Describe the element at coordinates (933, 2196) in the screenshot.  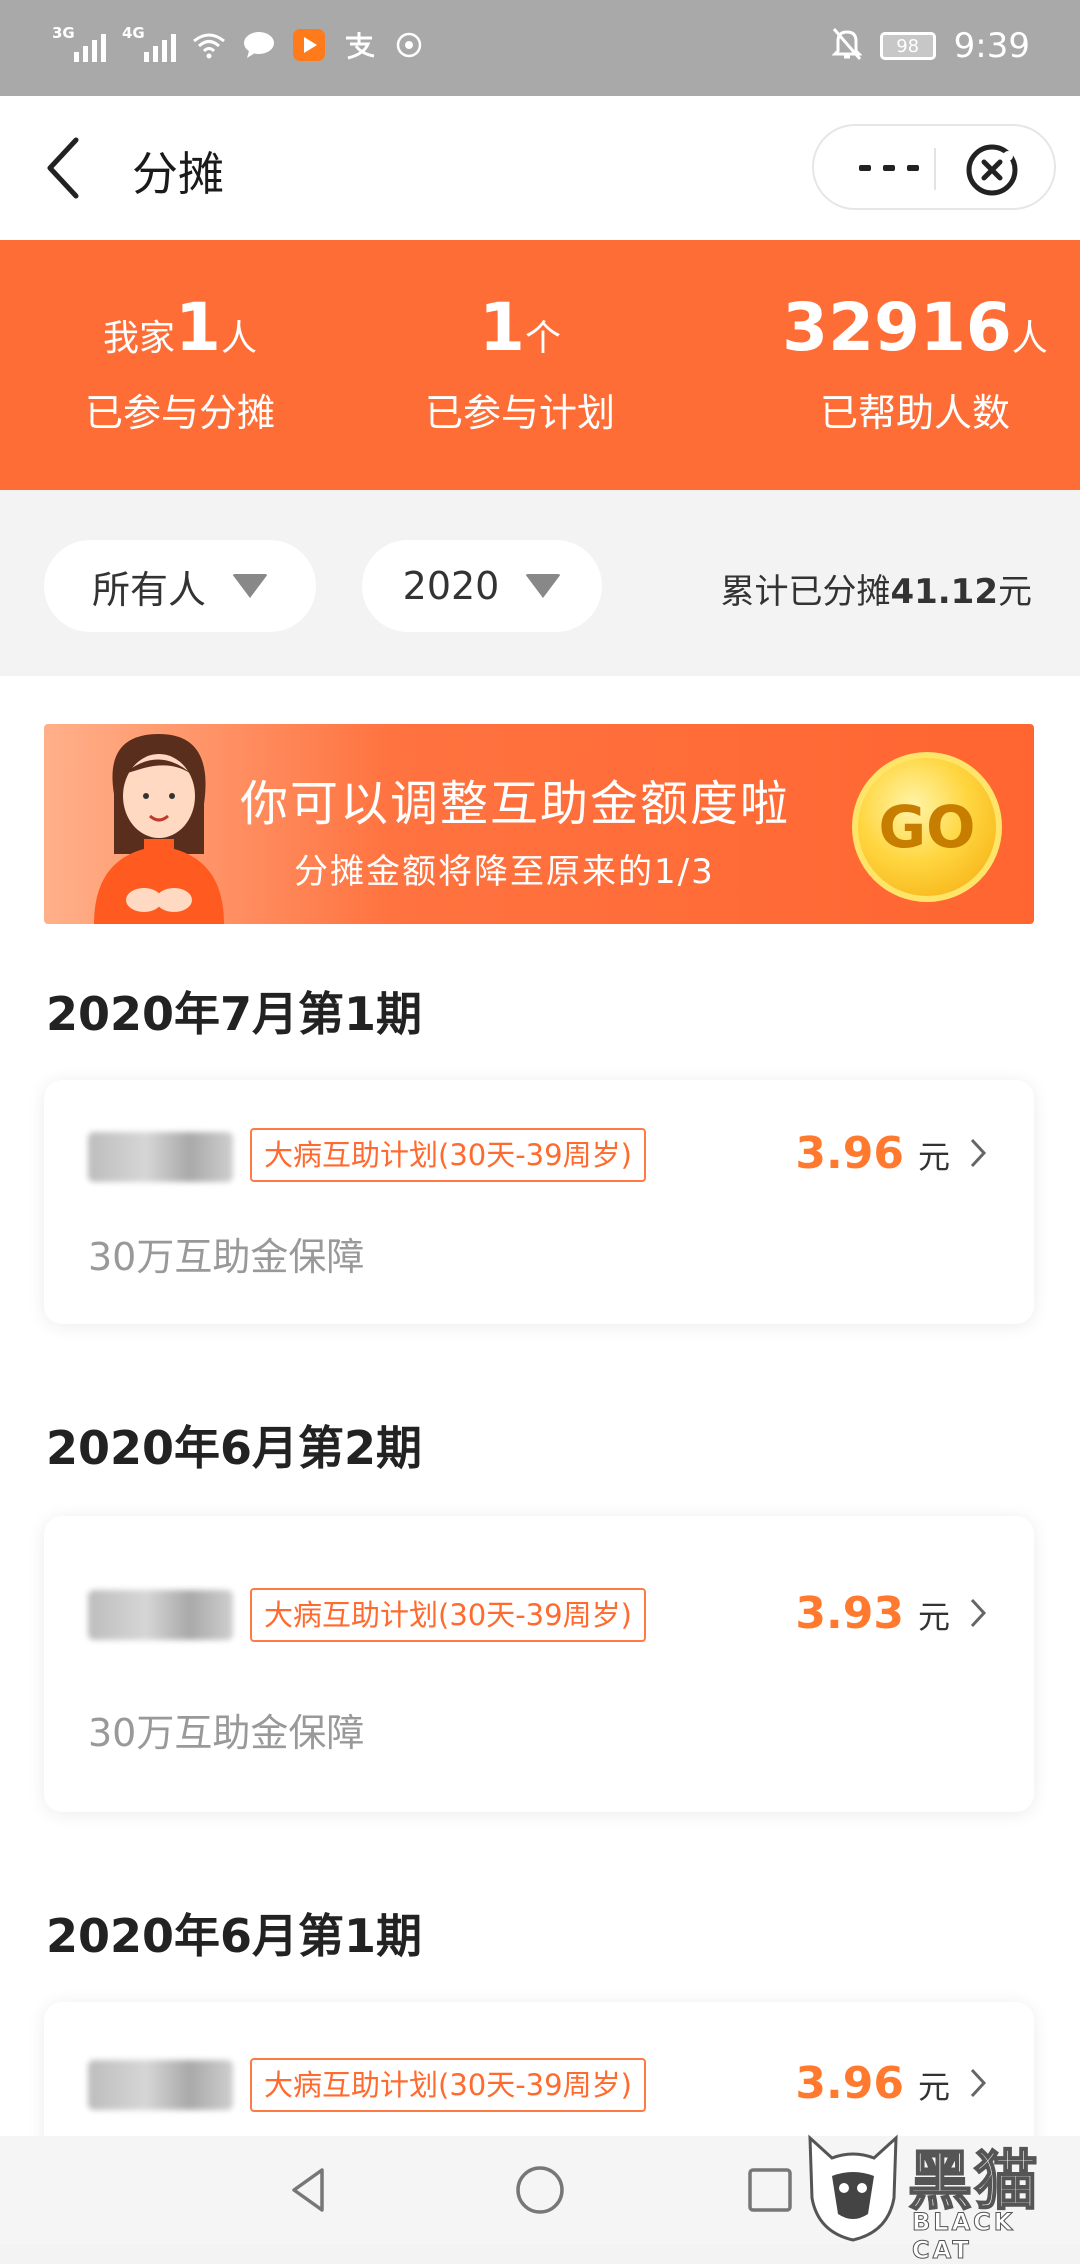
I see `blackcat-watermark: 黑猫 BLACK CAT` at that location.